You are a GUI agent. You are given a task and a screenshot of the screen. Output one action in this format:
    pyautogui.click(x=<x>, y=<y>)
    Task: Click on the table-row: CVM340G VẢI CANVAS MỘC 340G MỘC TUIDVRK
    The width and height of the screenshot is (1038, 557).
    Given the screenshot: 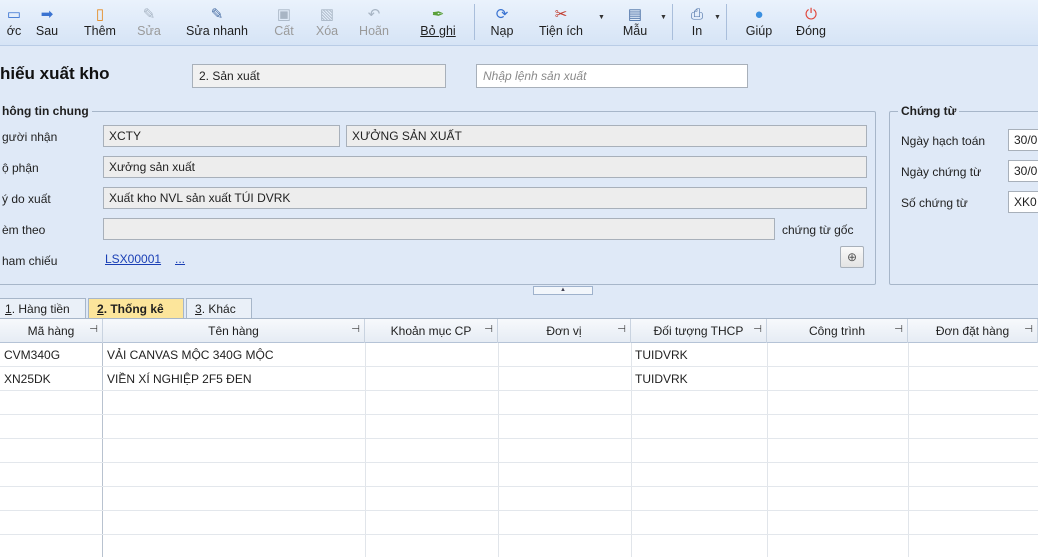 What is the action you would take?
    pyautogui.click(x=519, y=355)
    